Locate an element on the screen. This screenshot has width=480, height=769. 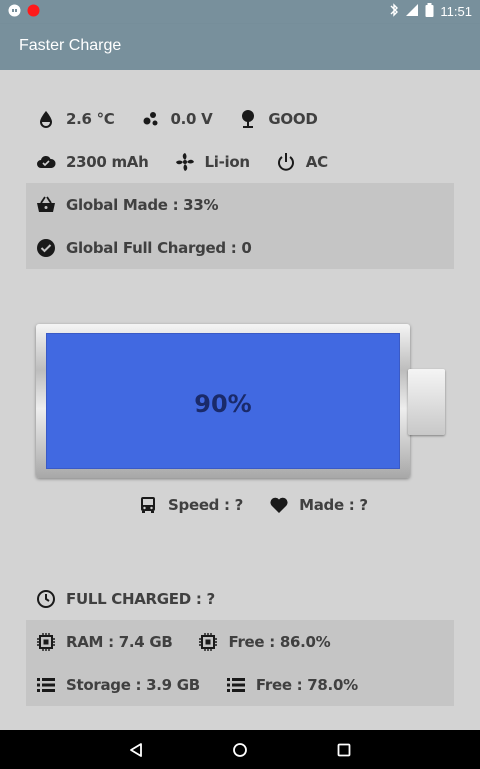
drop-icon is located at coordinates (46, 119).